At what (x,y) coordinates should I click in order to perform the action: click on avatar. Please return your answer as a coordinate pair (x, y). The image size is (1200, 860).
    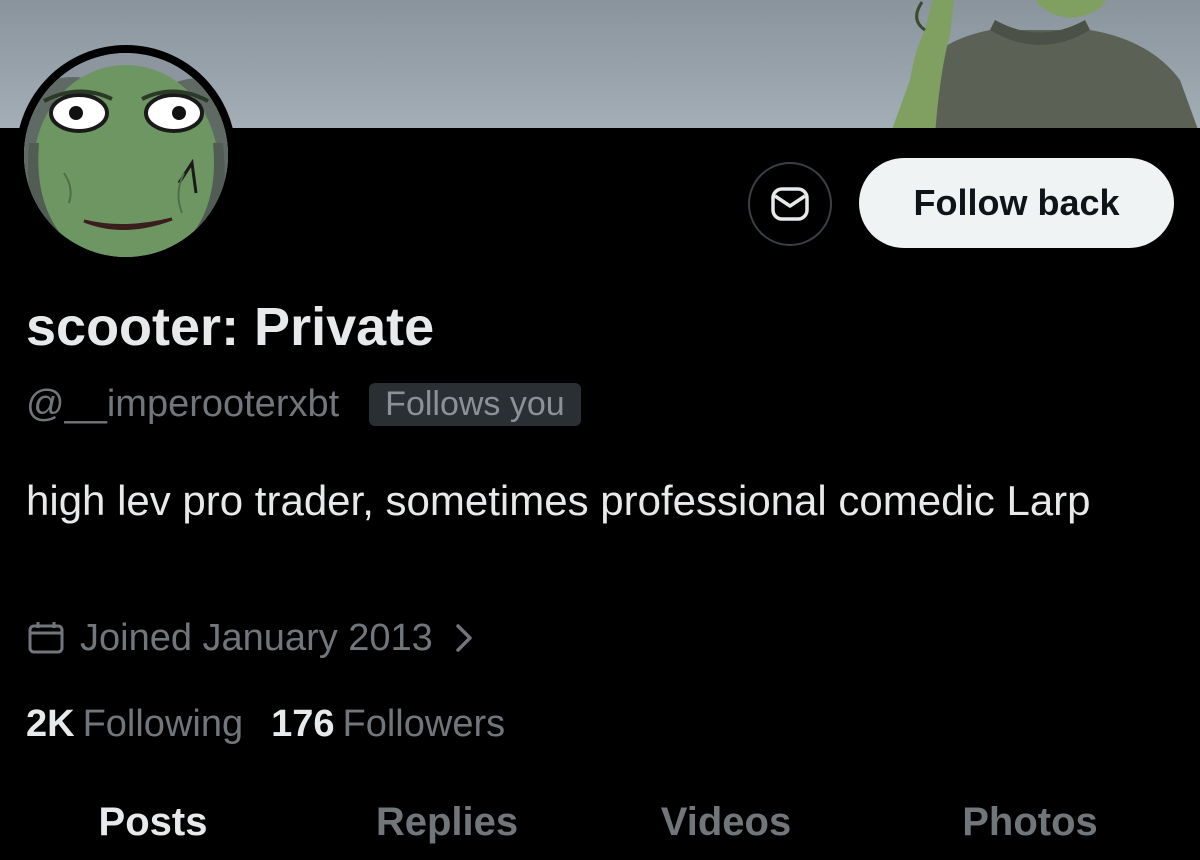
    Looking at the image, I should click on (126, 155).